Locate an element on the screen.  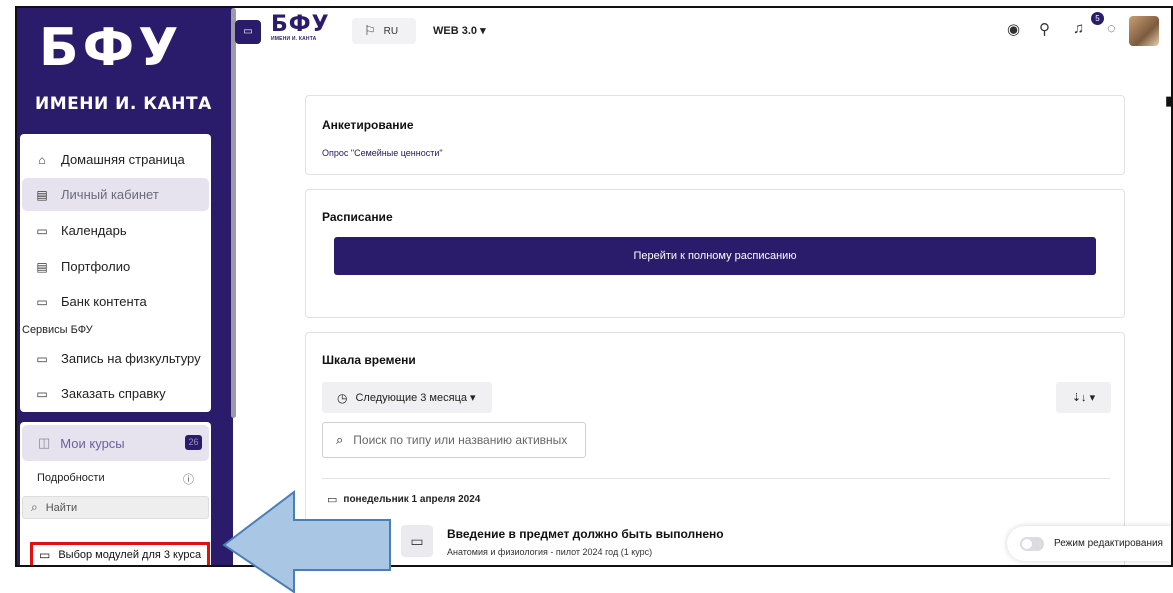
event-title-link: Введение в предмет должно быть выполнено is located at coordinates (585, 534).